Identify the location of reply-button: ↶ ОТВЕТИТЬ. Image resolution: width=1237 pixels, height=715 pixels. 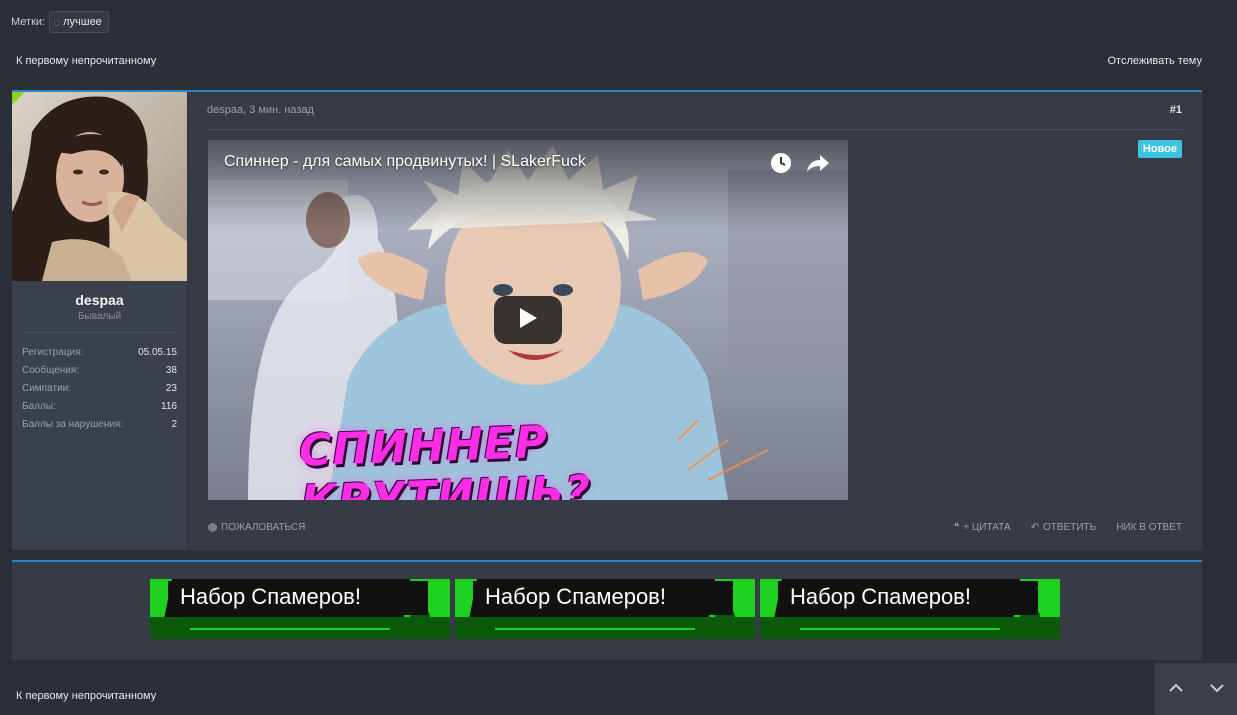
(1064, 527).